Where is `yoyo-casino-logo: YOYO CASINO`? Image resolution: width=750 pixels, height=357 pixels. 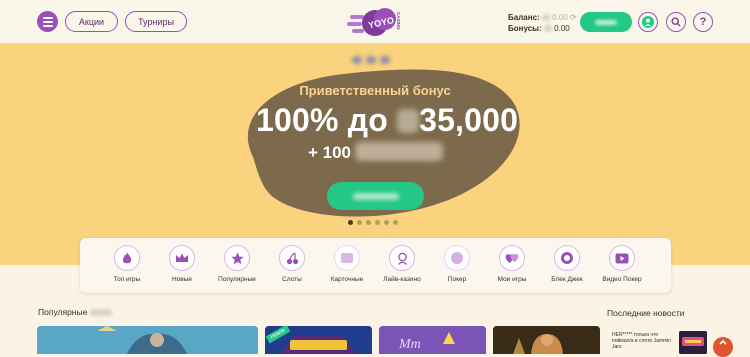 yoyo-casino-logo: YOYO CASINO is located at coordinates (376, 22).